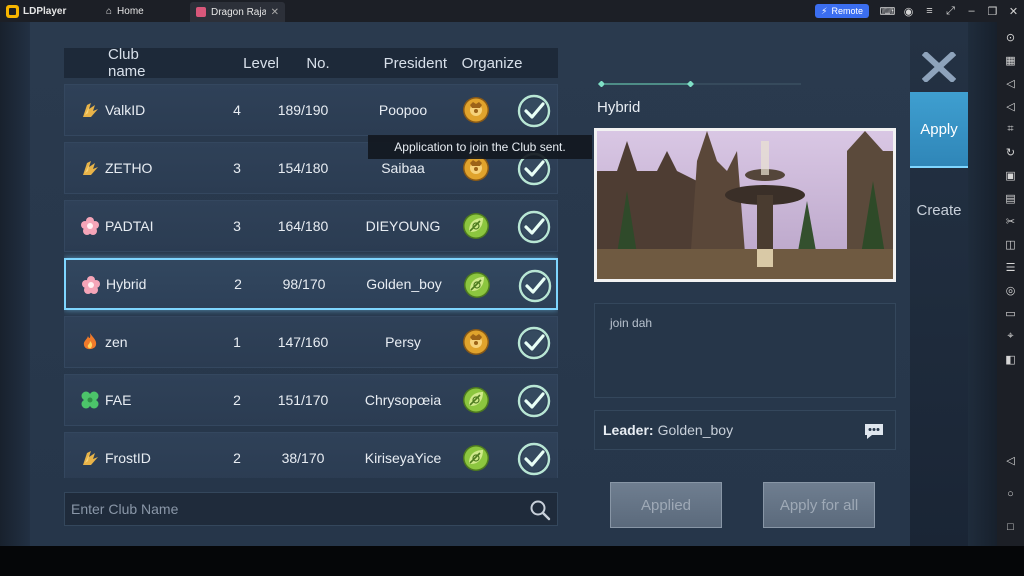 The width and height of the screenshot is (1024, 576). I want to click on minimize-icon: –, so click(971, 11).